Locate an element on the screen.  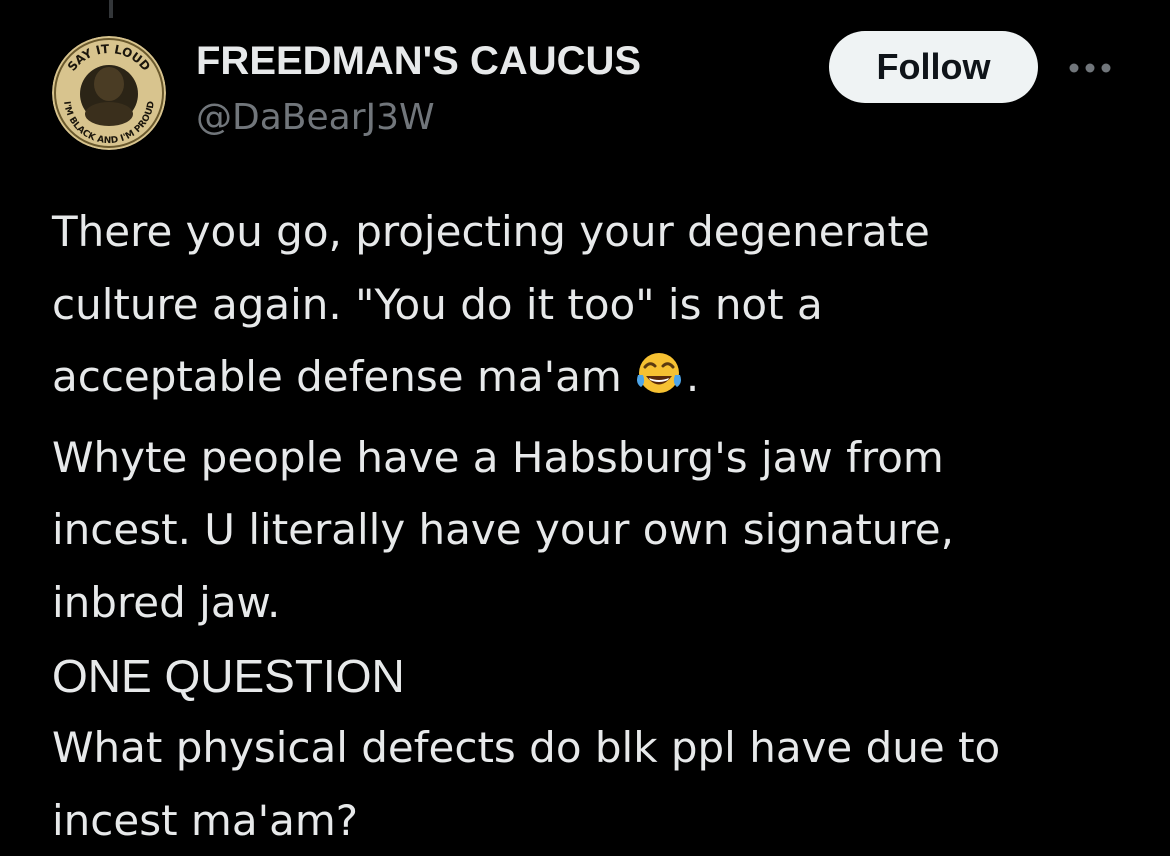
tweet-line: There you go, projecting your degenerate is located at coordinates (491, 231).